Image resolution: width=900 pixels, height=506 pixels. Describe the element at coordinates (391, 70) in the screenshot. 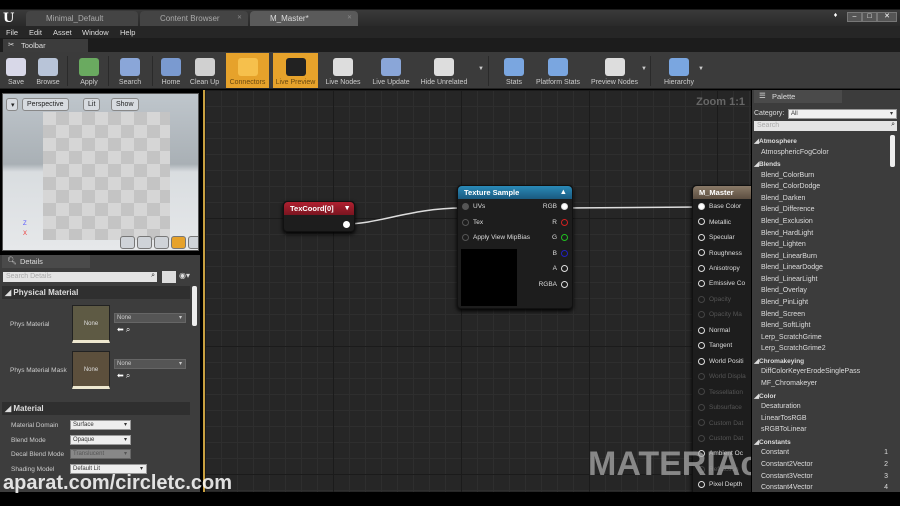

I see `toolbar-button-live-update: Live Update` at that location.